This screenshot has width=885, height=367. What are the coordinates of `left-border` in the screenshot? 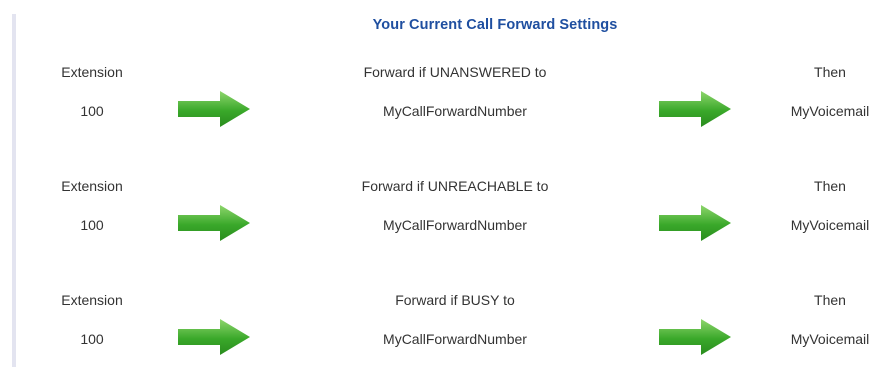 It's located at (14, 190).